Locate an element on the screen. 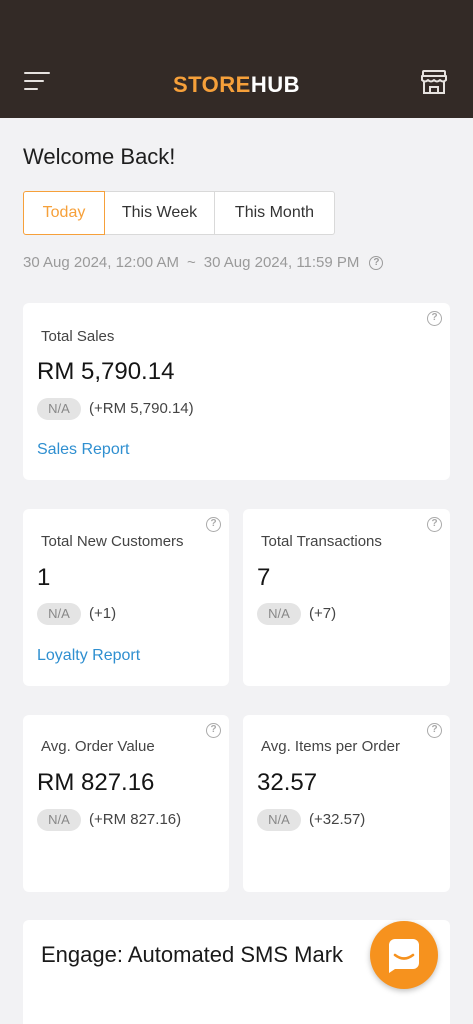 The width and height of the screenshot is (473, 1024). engage-title: Engage: Automated SMS Mark is located at coordinates (192, 954).